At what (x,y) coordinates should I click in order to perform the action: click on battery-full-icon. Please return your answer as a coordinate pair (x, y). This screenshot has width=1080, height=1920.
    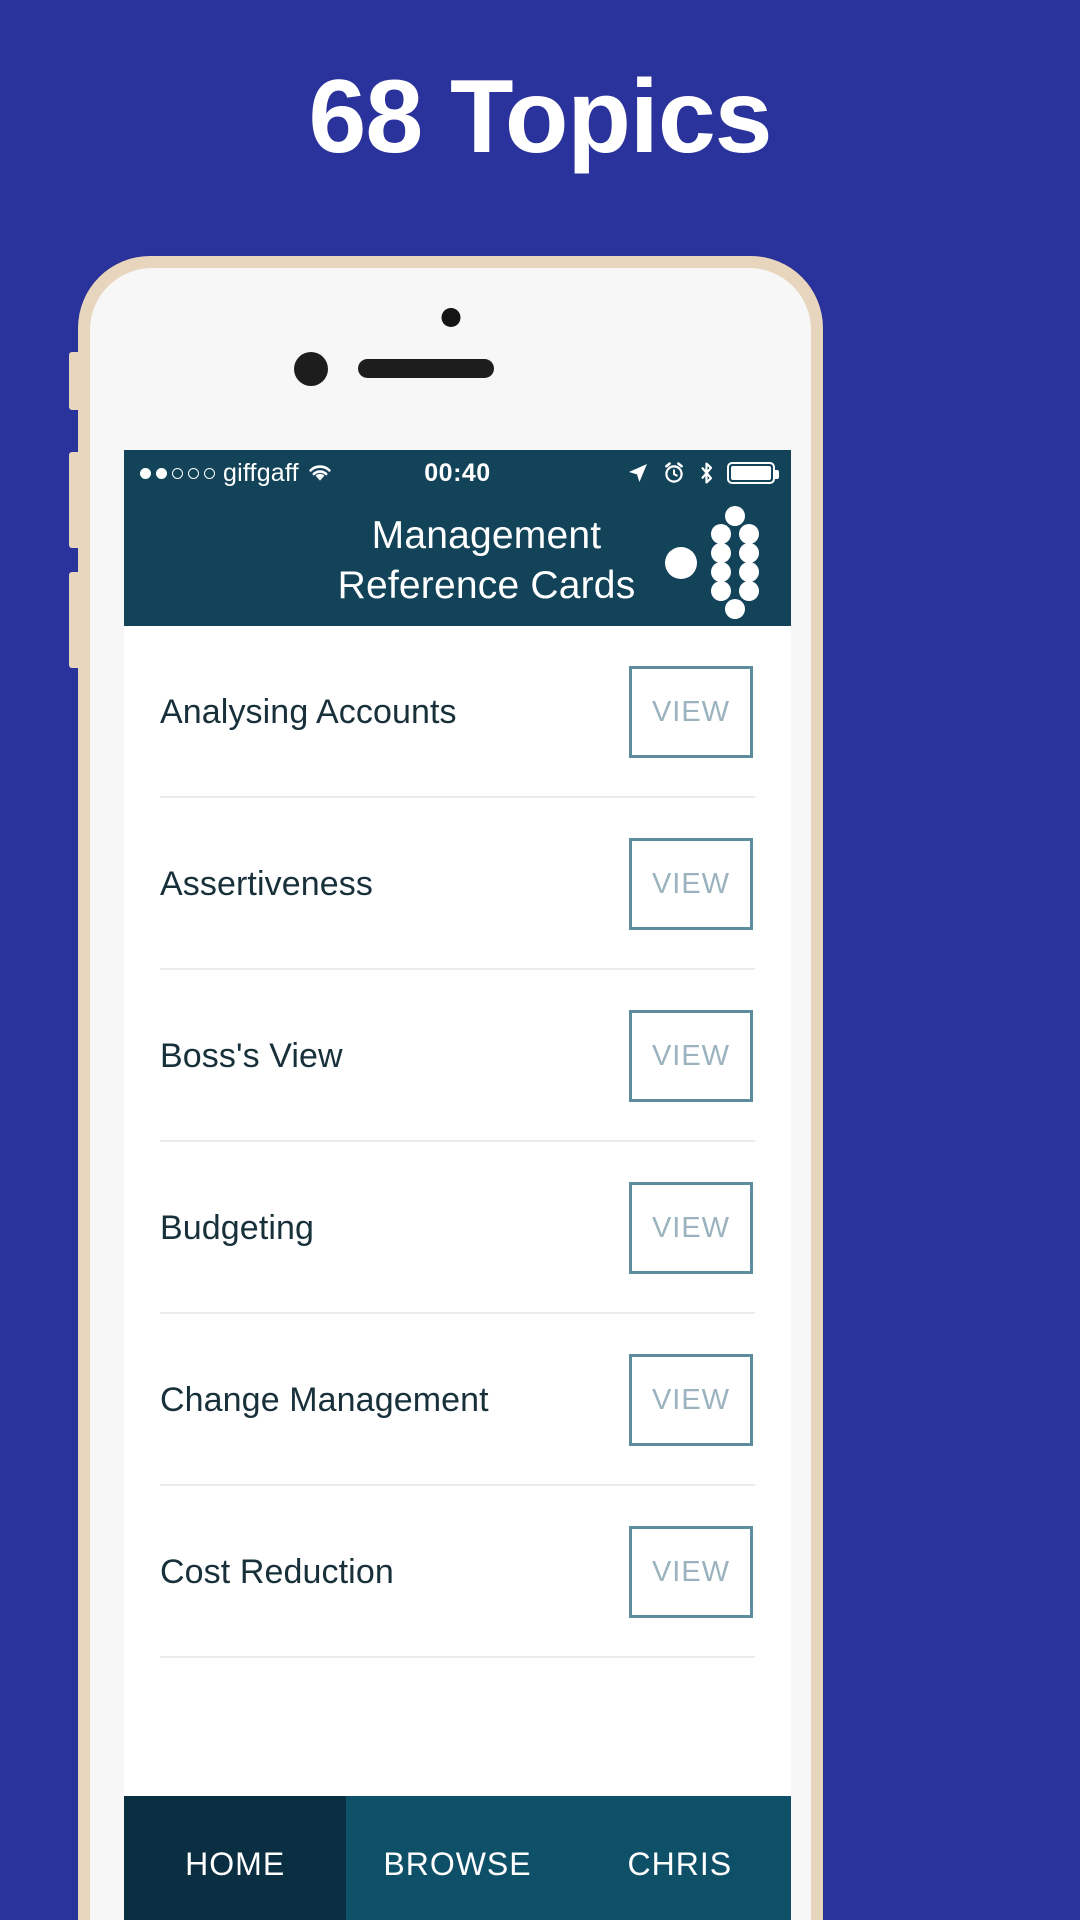
    Looking at the image, I should click on (753, 473).